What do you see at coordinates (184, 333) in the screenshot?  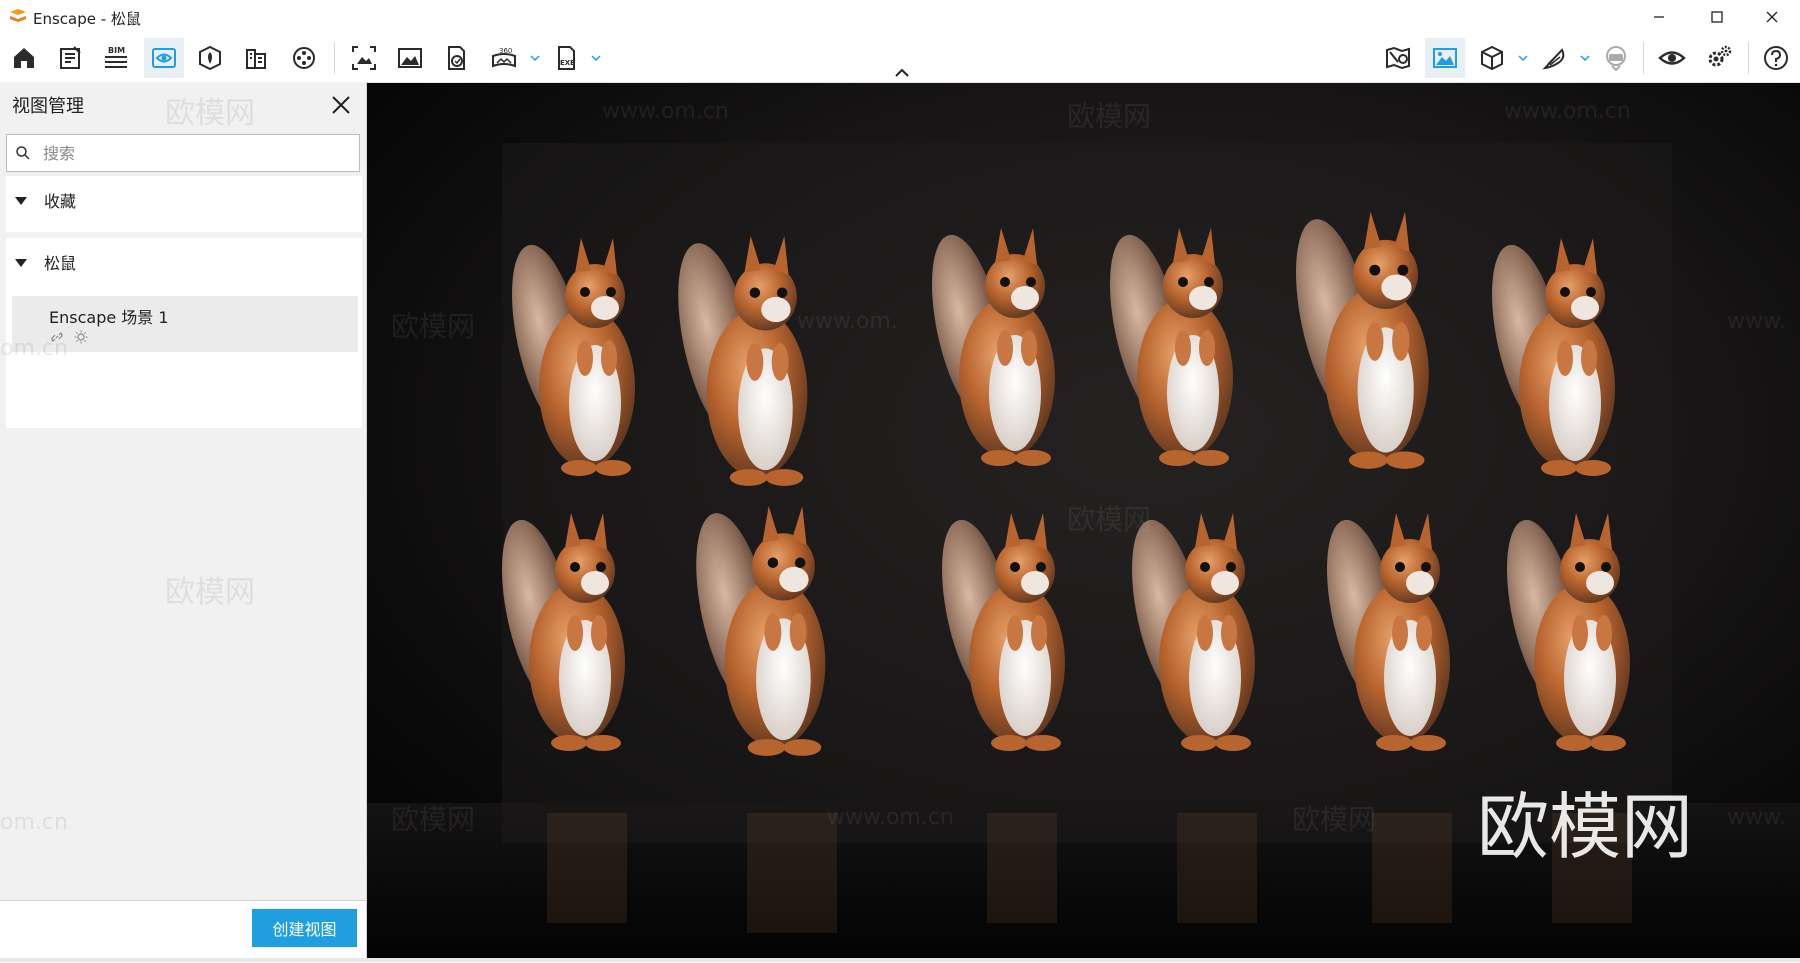 I see `section-squirrel: 松鼠 Enscape 场景 1` at bounding box center [184, 333].